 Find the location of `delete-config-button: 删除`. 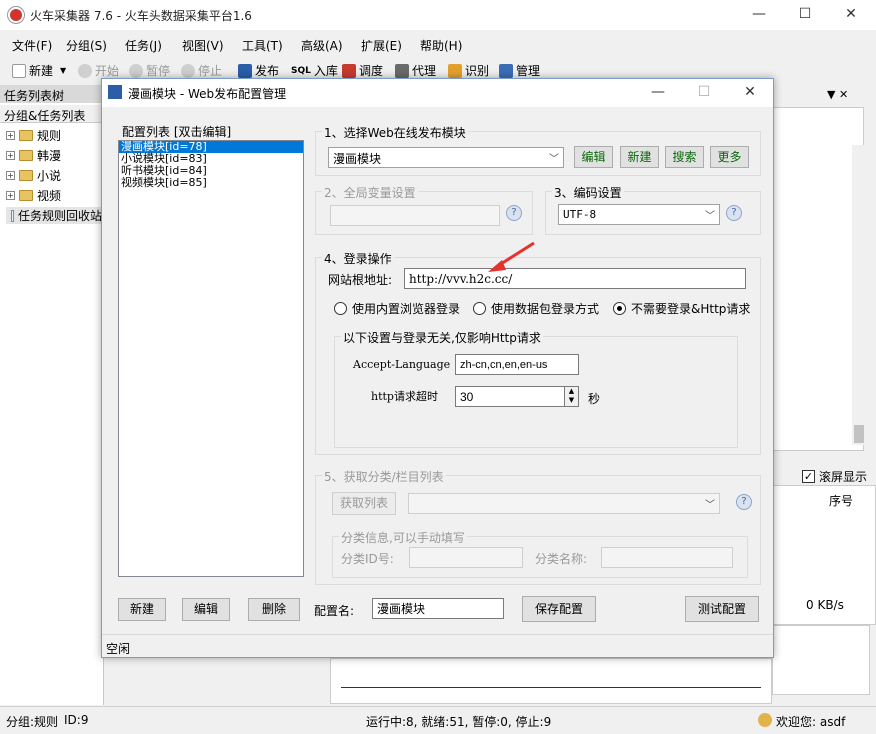

delete-config-button: 删除 is located at coordinates (274, 609).